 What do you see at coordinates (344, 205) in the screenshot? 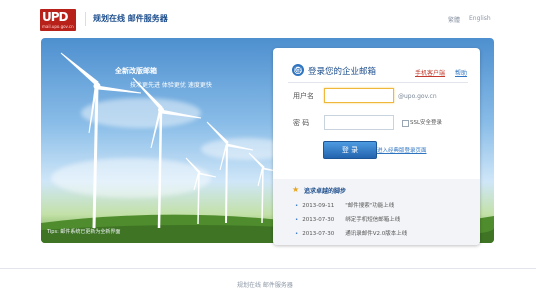
I see `news-item: • 2013-09-11 "邮件搜索"功能上线` at bounding box center [344, 205].